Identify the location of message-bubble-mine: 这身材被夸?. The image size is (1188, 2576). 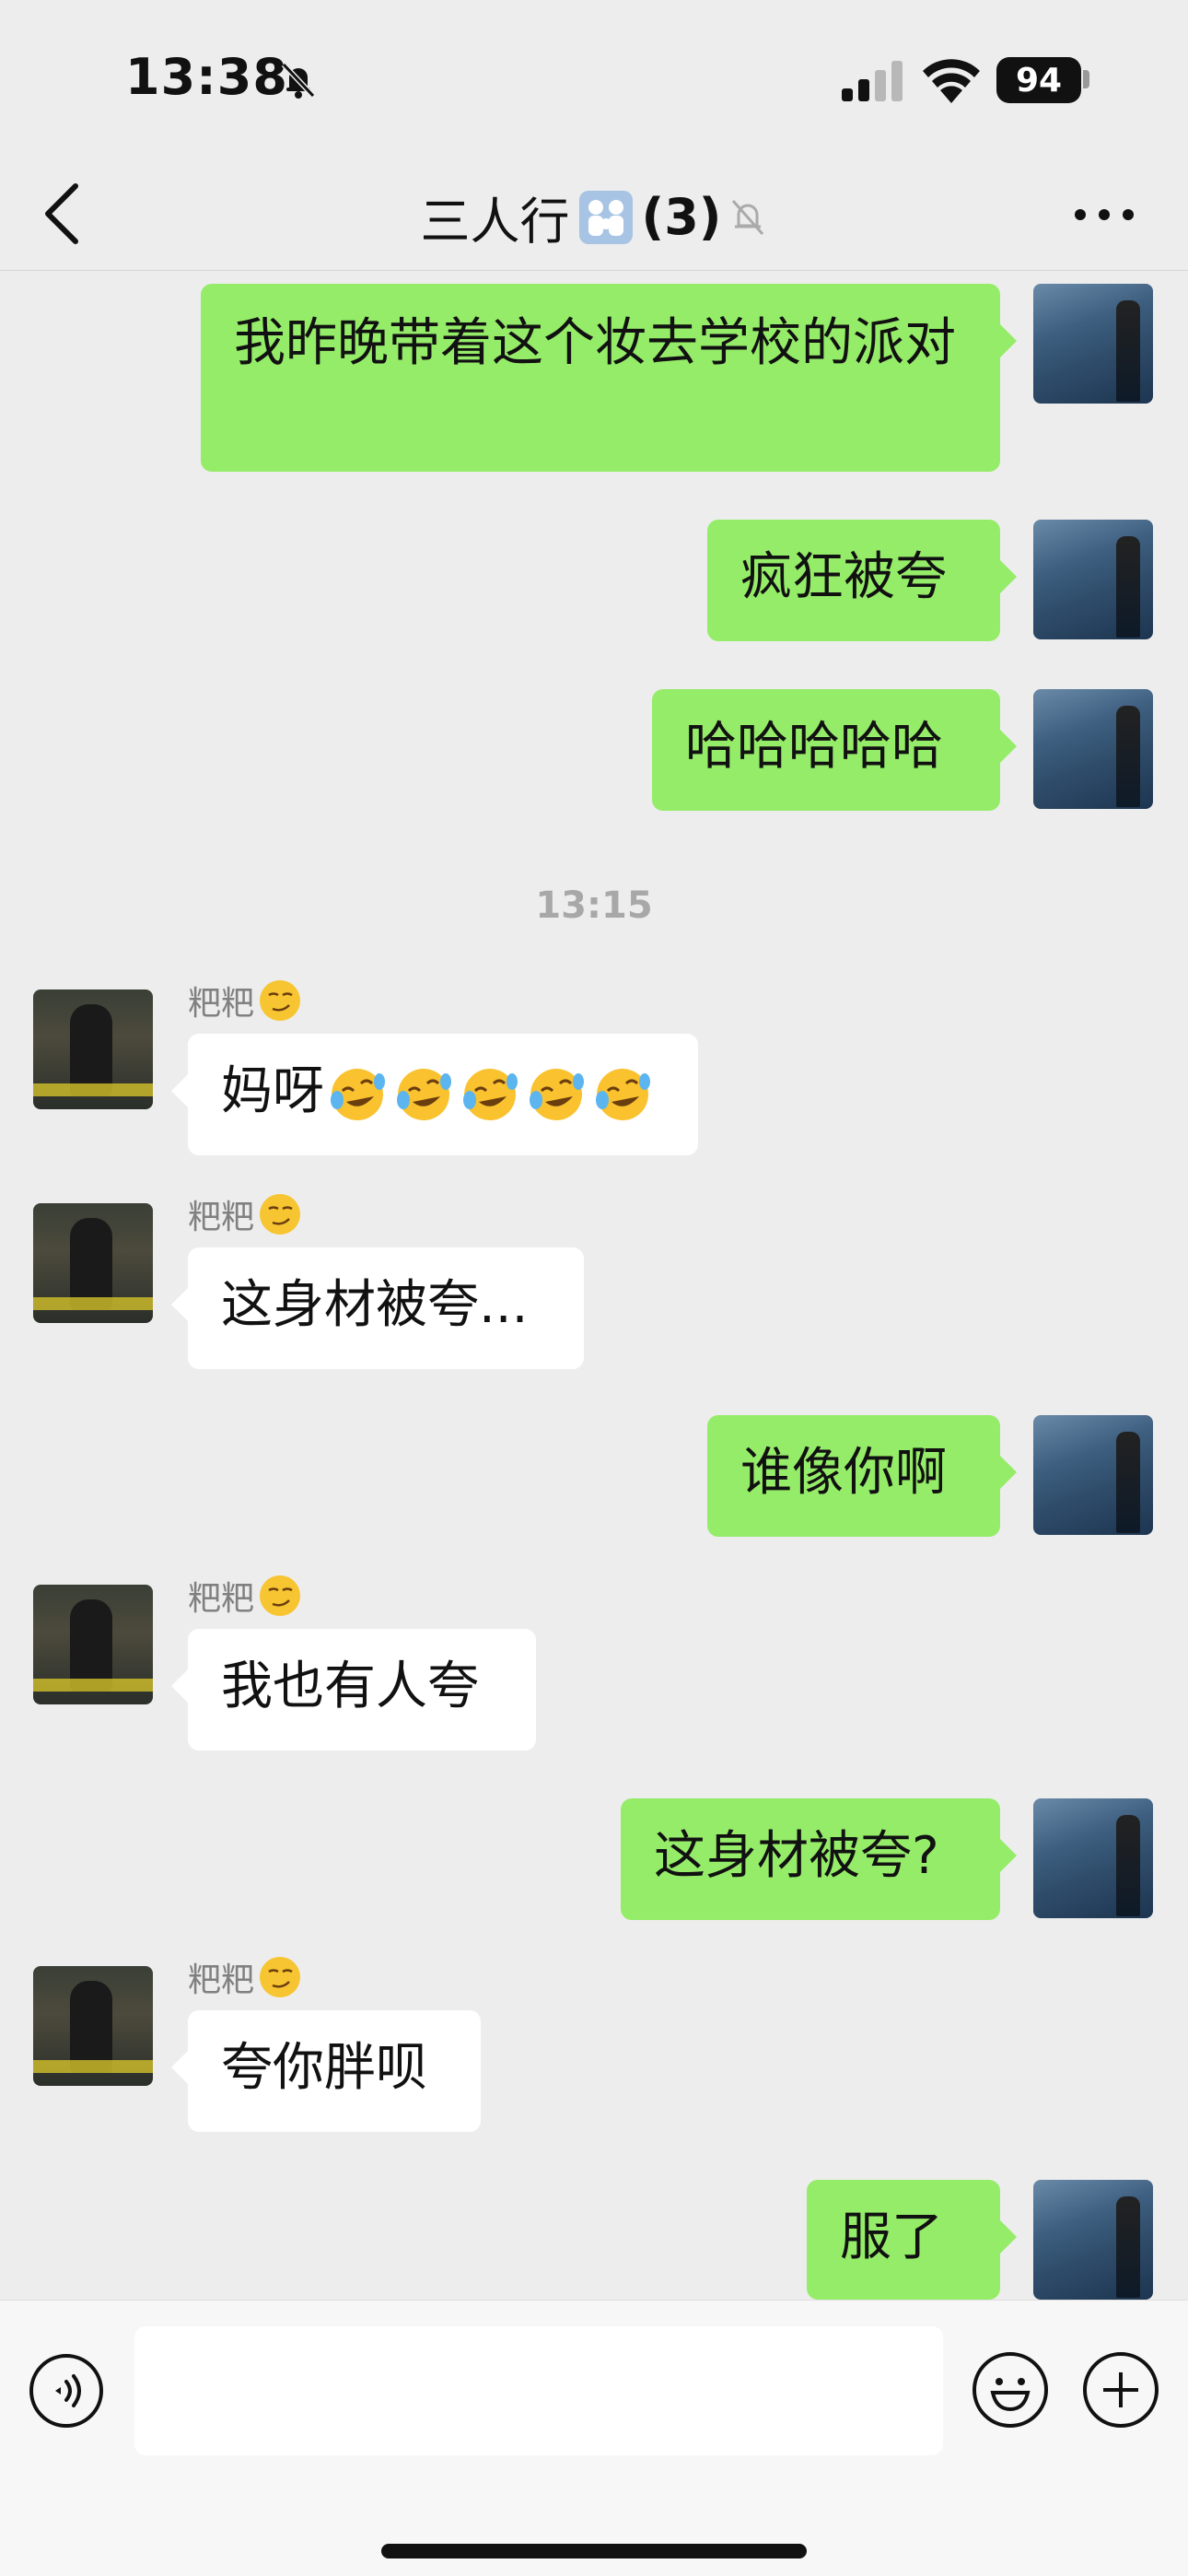
(819, 1859).